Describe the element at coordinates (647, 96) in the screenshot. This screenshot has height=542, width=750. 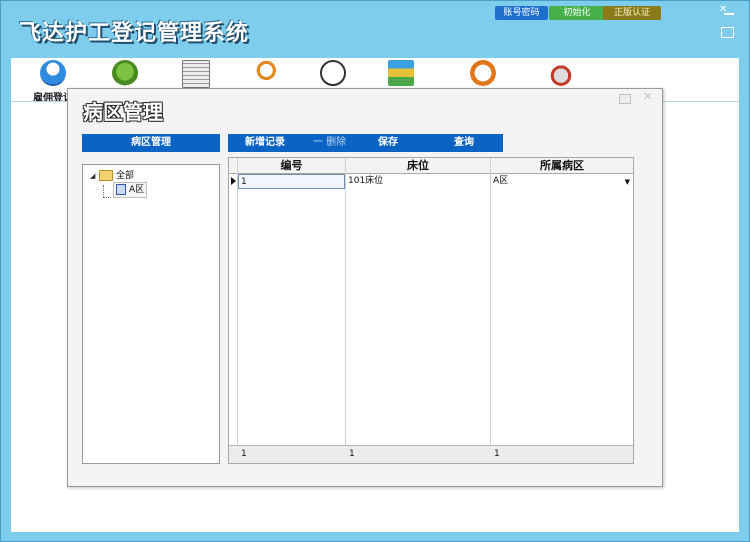
I see `dialog-close-icon: ✕` at that location.